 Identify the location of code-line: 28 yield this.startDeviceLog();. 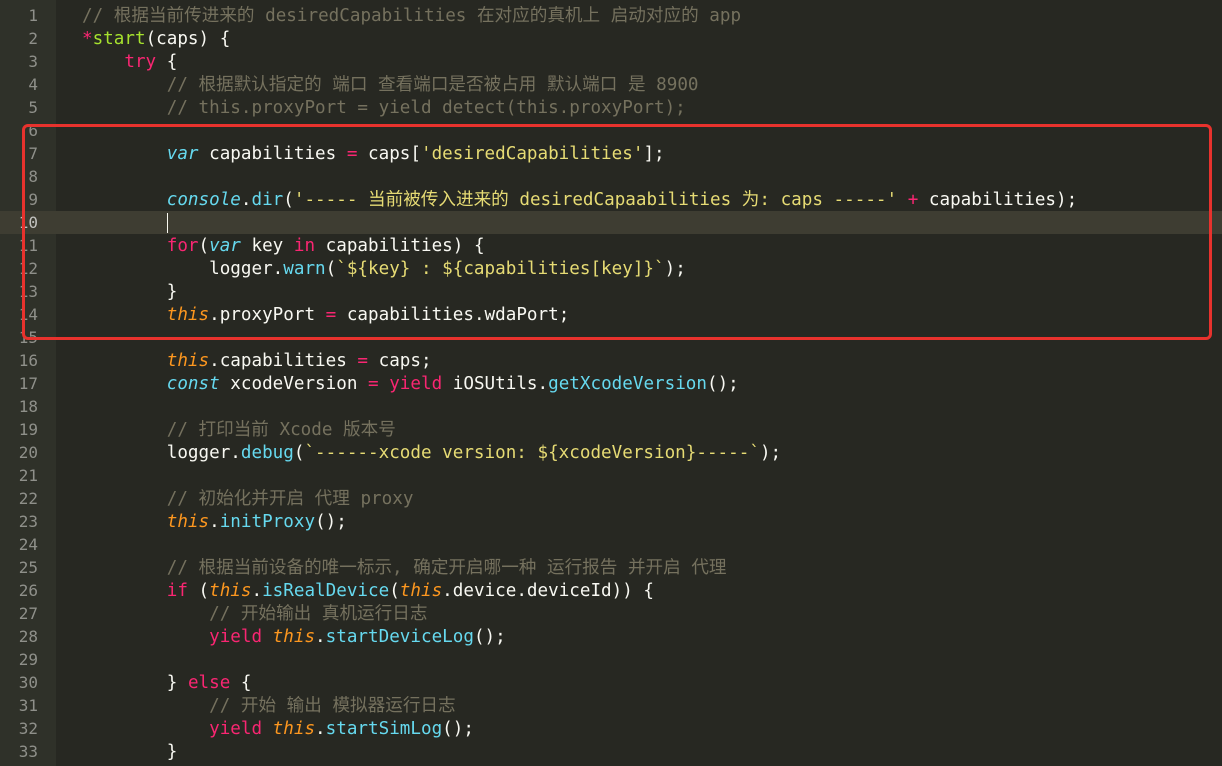
(611, 636).